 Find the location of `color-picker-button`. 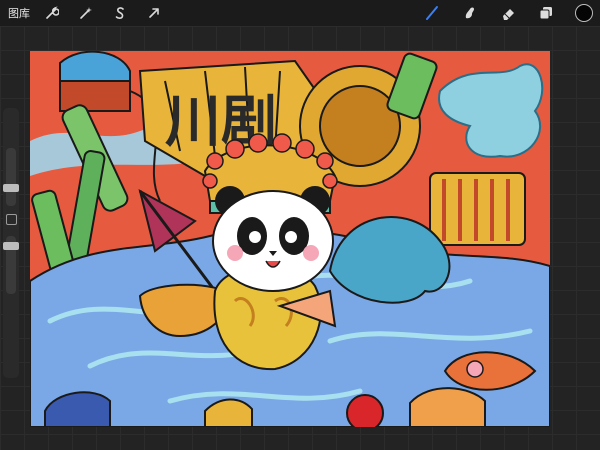

color-picker-button is located at coordinates (584, 13).